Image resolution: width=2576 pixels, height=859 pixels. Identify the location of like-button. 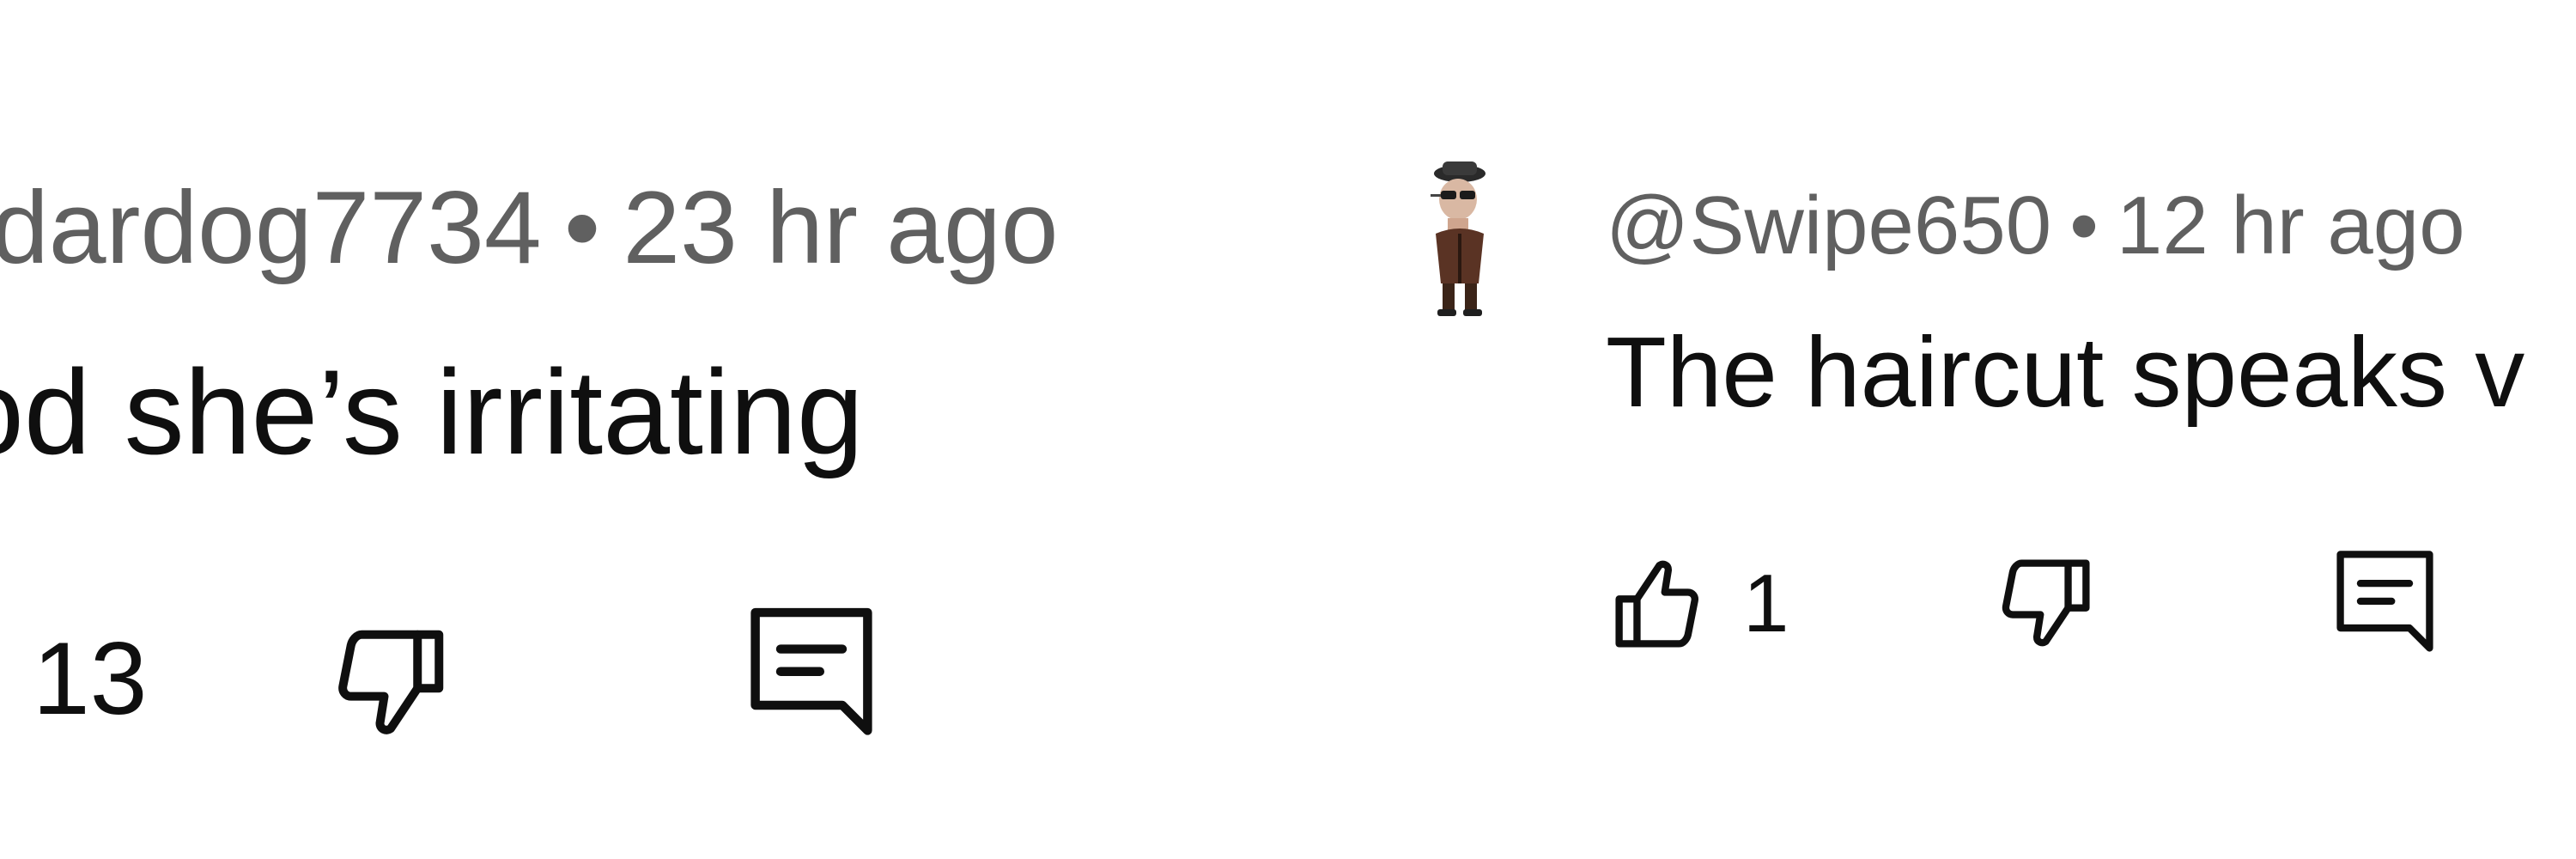
(1660, 603).